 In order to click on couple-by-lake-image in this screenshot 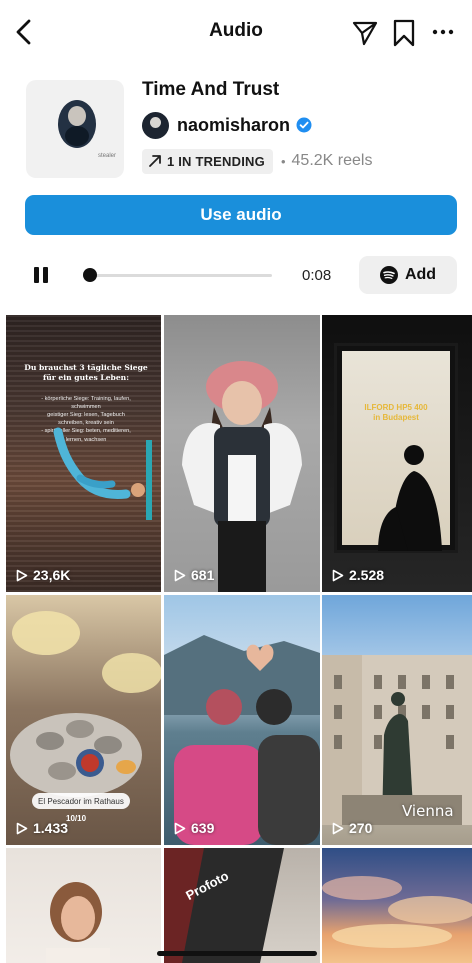, I will do `click(242, 740)`.